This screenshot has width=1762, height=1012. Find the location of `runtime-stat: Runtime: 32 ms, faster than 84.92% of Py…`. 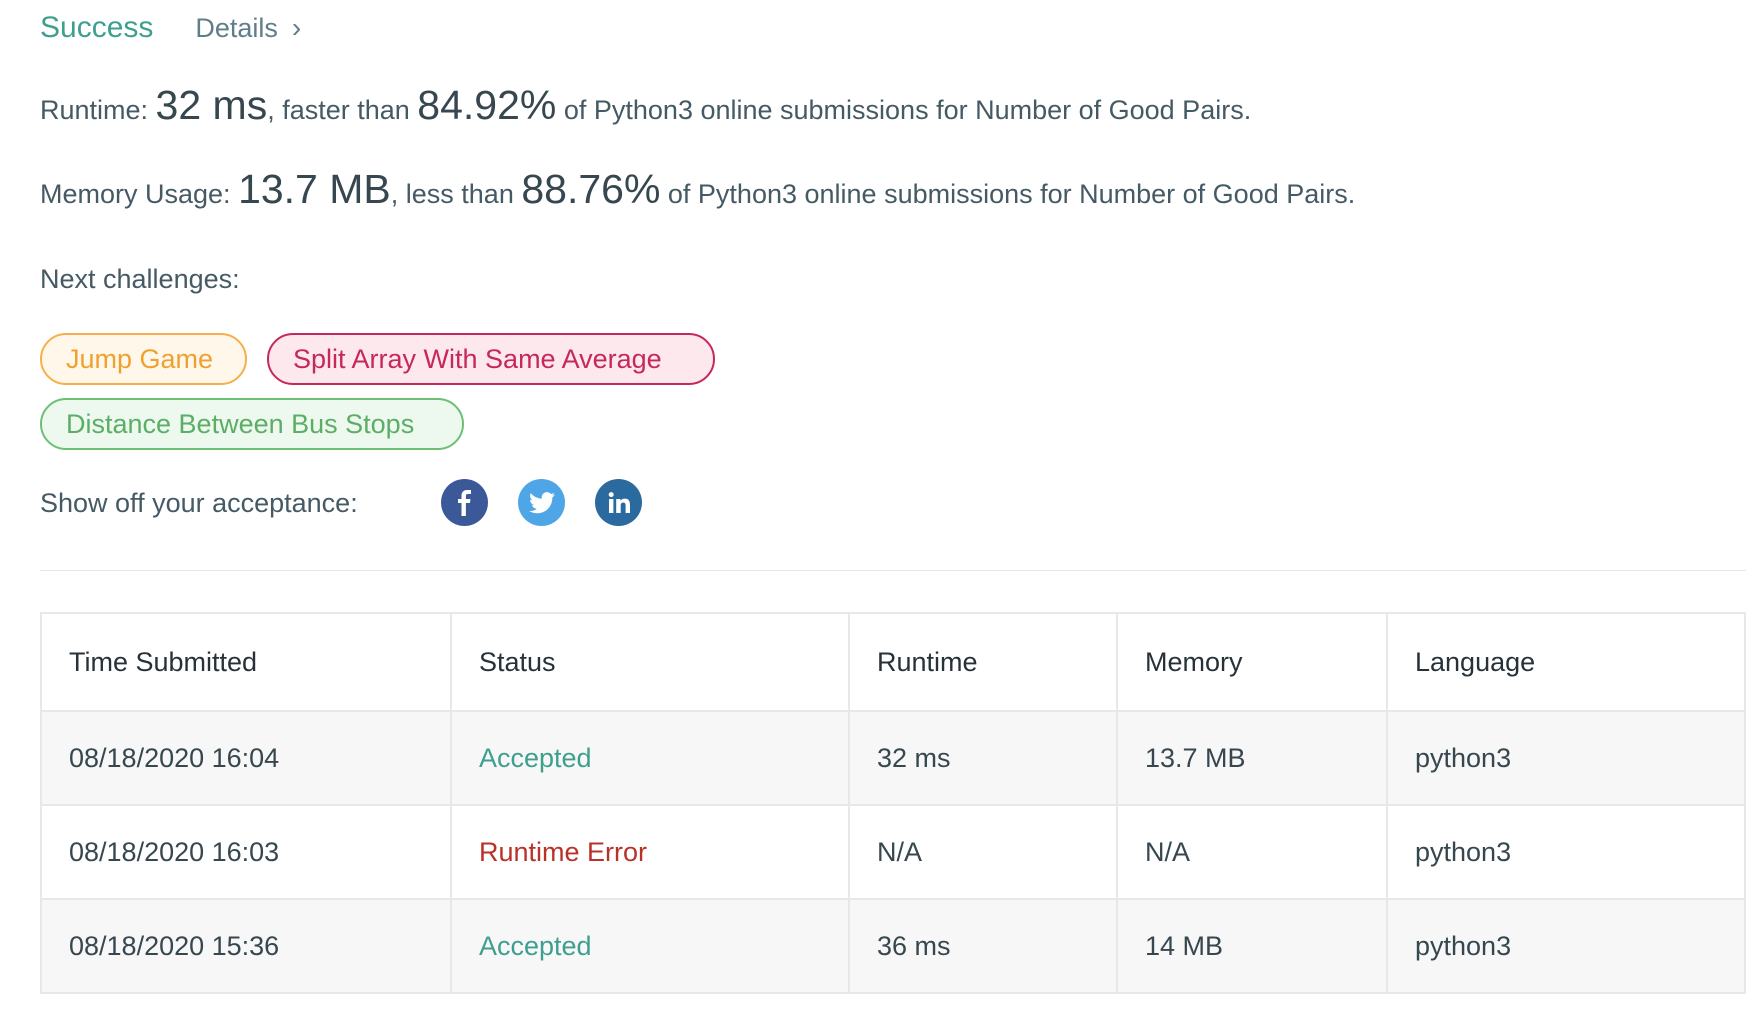

runtime-stat: Runtime: 32 ms, faster than 84.92% of Py… is located at coordinates (645, 105).